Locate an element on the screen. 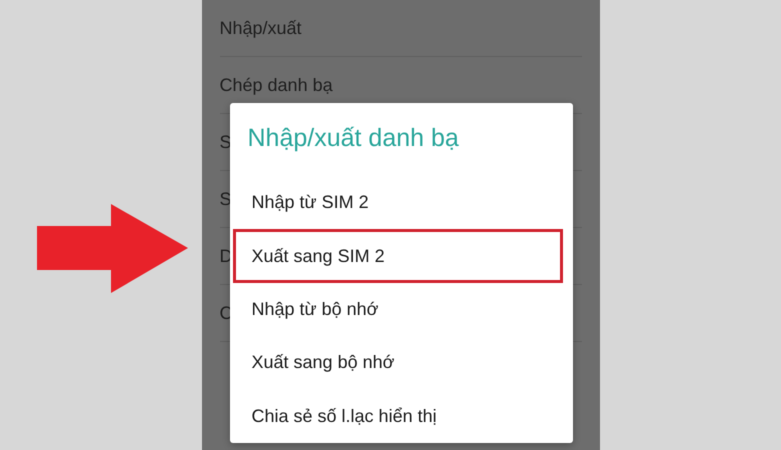 The width and height of the screenshot is (781, 450). dialog-title: Nhập/xuất danh bạ is located at coordinates (353, 138).